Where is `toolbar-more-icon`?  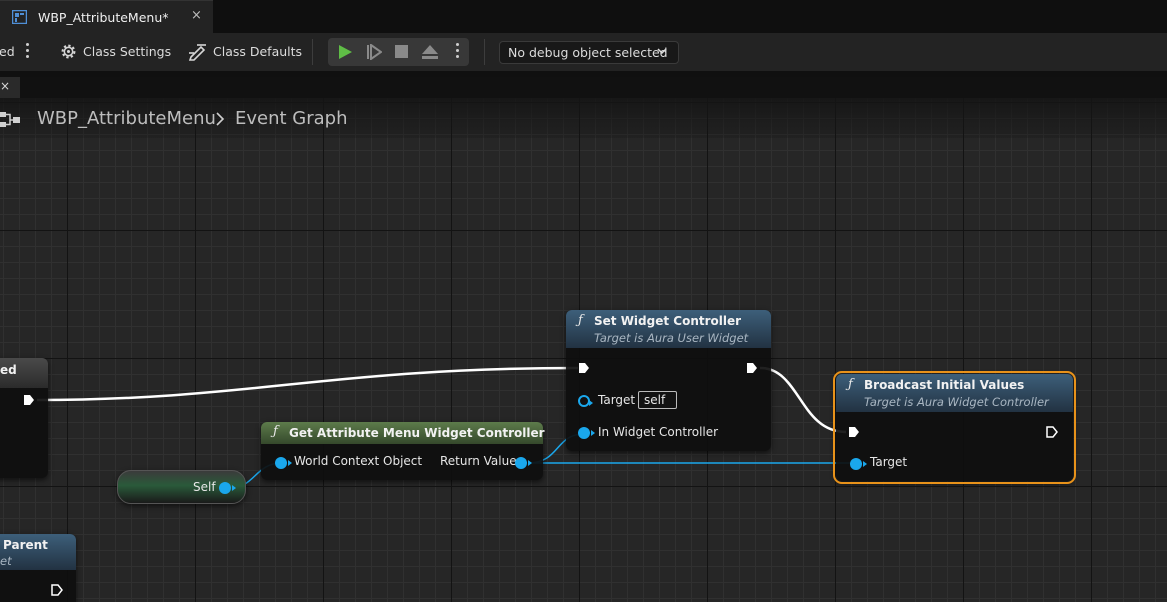
toolbar-more-icon is located at coordinates (28, 52).